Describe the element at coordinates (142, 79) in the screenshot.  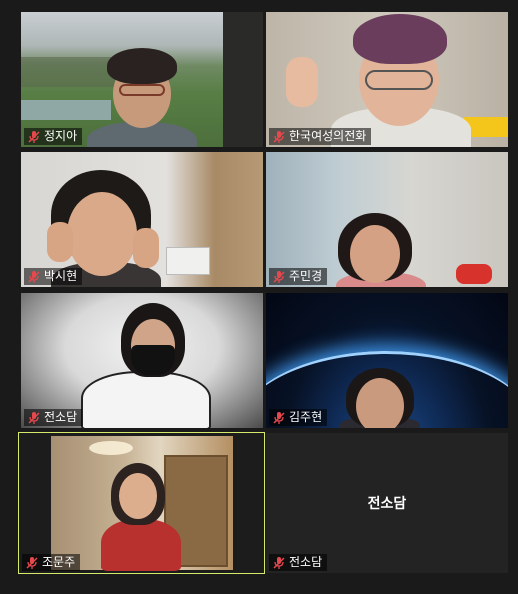
I see `video-tile-0: 정지아` at that location.